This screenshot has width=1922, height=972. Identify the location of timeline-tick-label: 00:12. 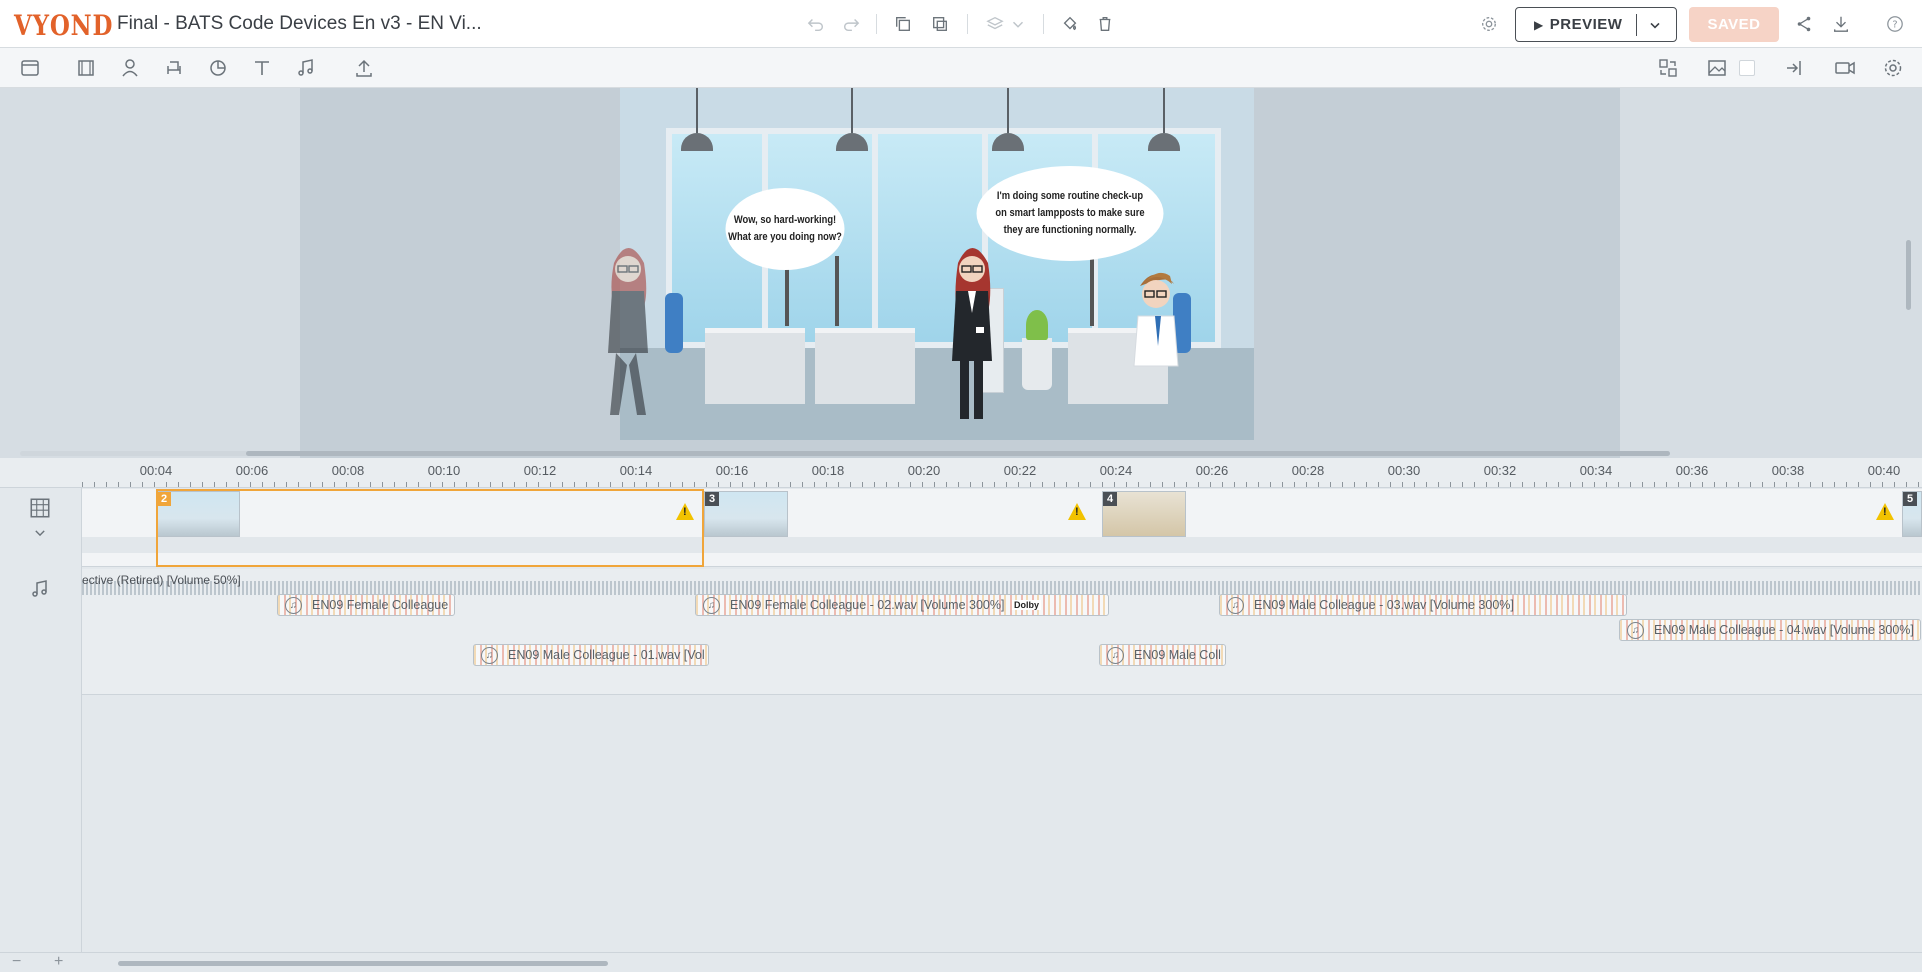
(540, 470).